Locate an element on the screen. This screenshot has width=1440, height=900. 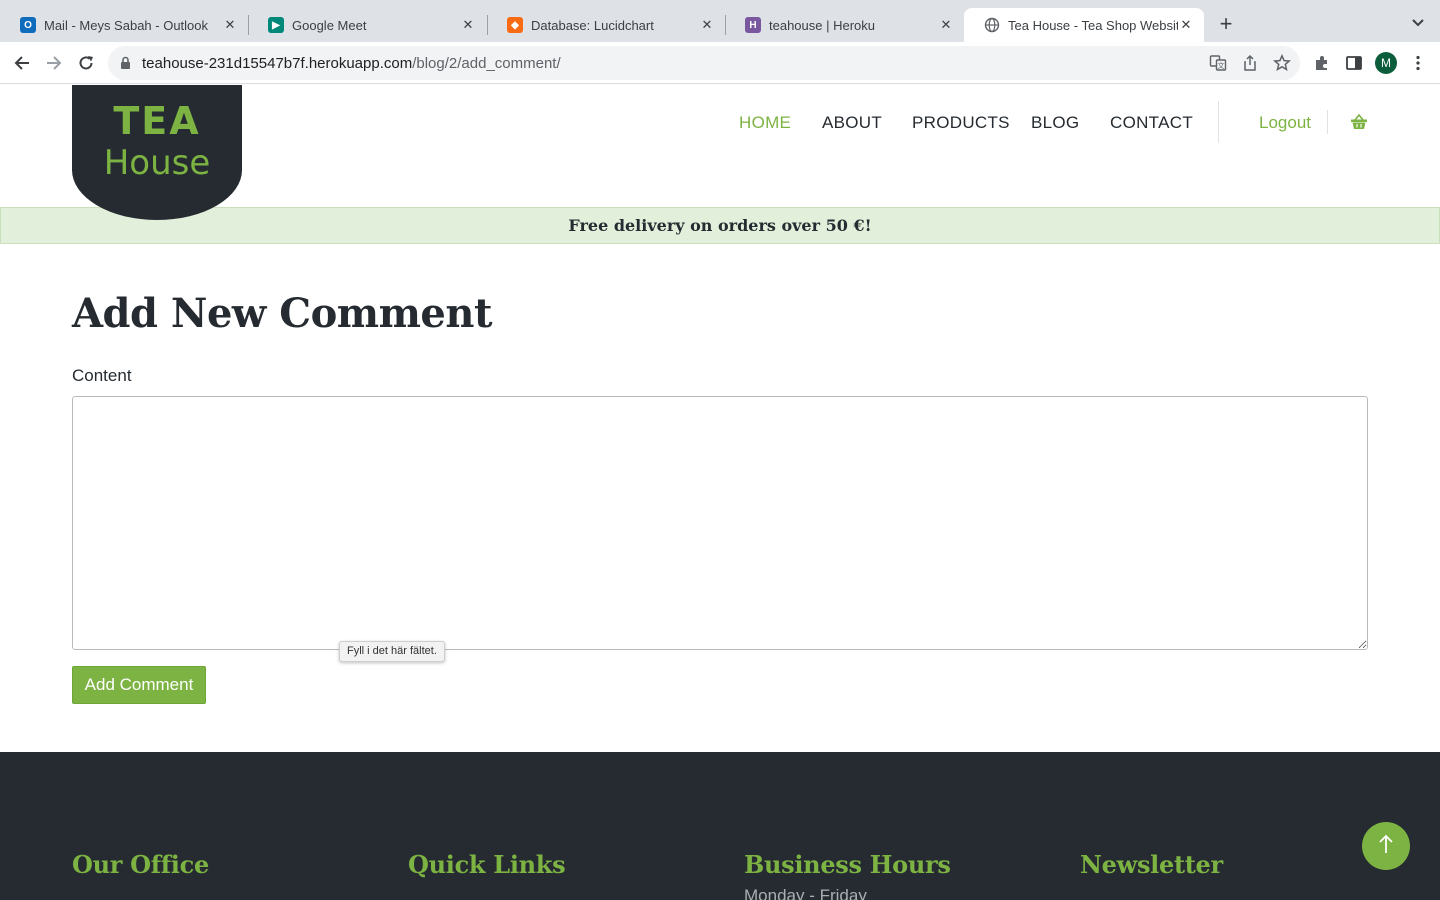
browser-tab-lucidchart: ◆ Database: Lucidchart ✕ is located at coordinates (606, 25).